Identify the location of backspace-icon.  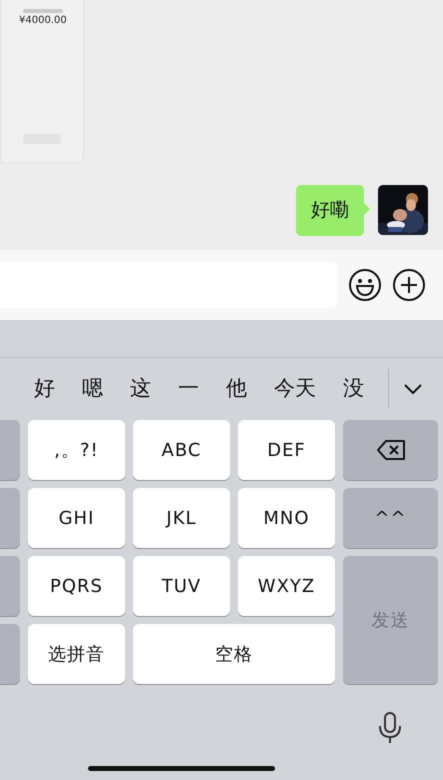
(390, 450).